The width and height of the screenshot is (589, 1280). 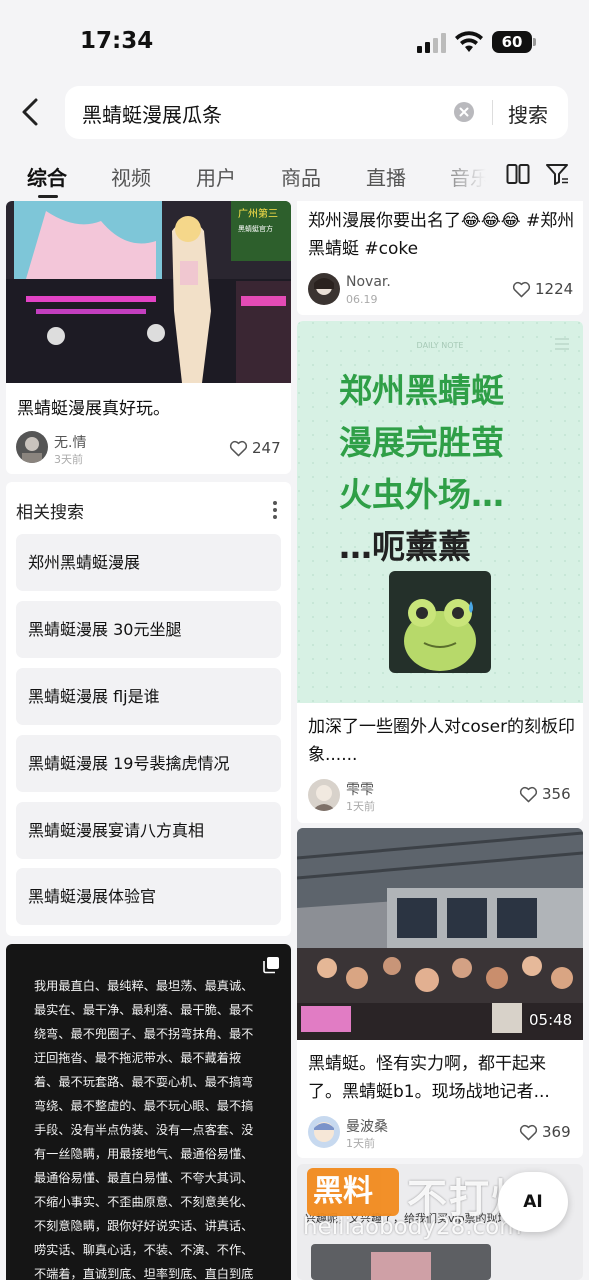 What do you see at coordinates (534, 42) in the screenshot?
I see `battery-cap` at bounding box center [534, 42].